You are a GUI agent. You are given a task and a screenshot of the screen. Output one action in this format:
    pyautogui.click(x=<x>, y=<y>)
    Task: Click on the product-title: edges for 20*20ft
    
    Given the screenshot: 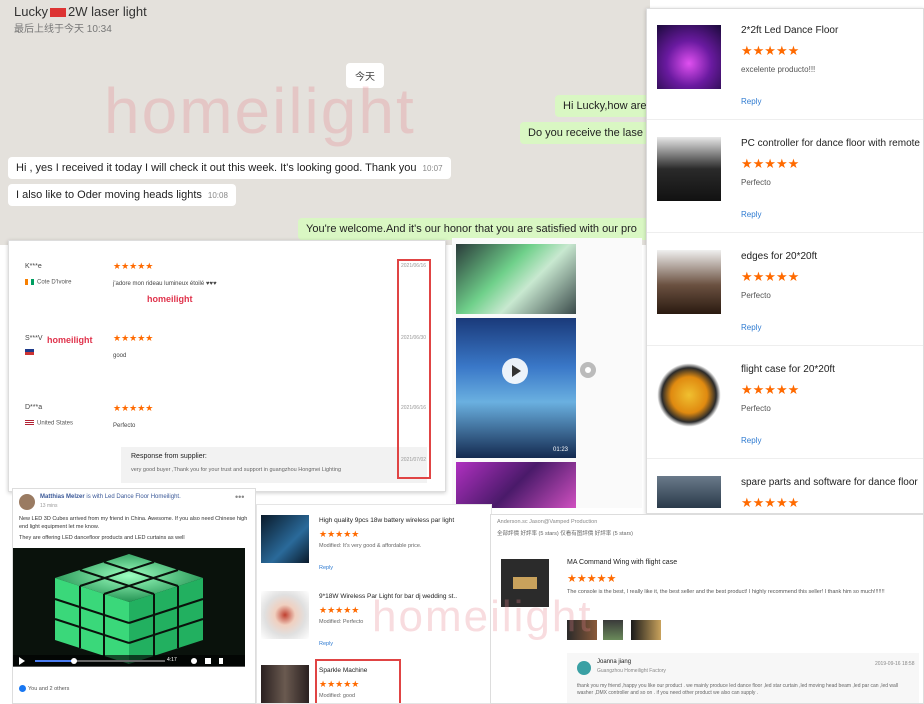 What is the action you would take?
    pyautogui.click(x=779, y=256)
    